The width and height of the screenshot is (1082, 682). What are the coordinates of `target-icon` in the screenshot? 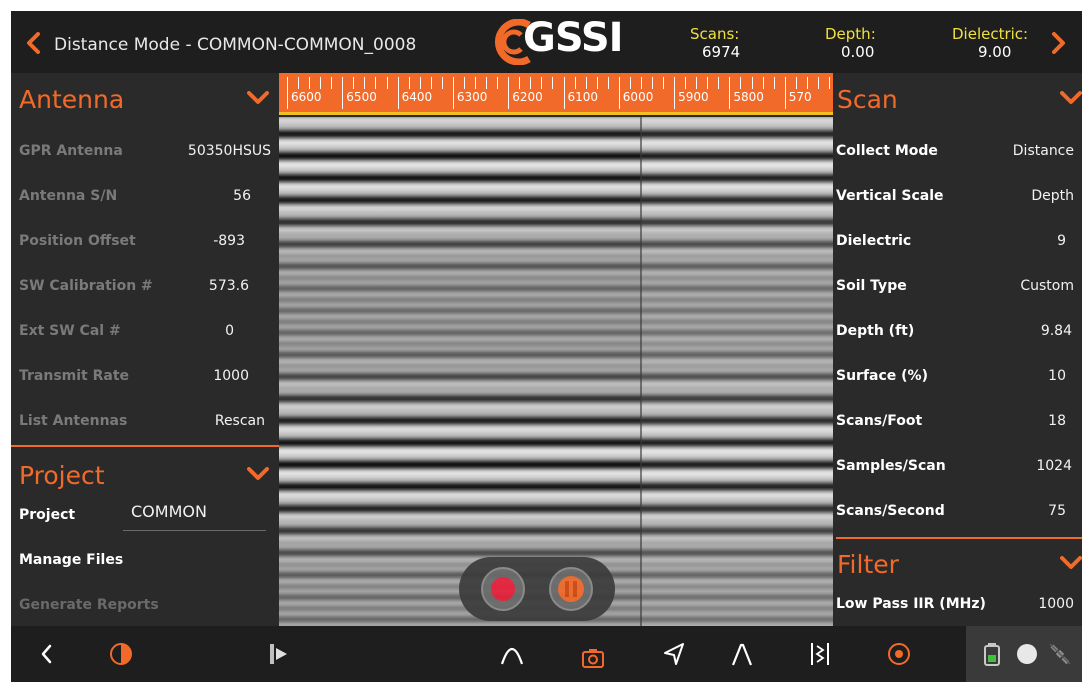 It's located at (899, 654).